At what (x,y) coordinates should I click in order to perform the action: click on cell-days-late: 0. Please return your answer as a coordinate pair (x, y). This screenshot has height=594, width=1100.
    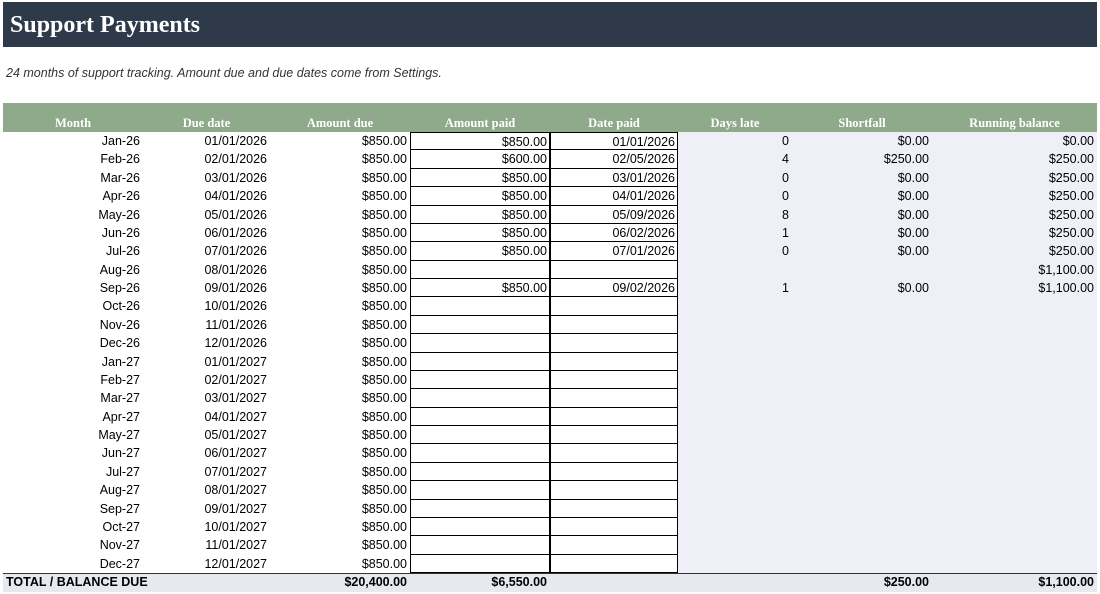
    Looking at the image, I should click on (785, 177).